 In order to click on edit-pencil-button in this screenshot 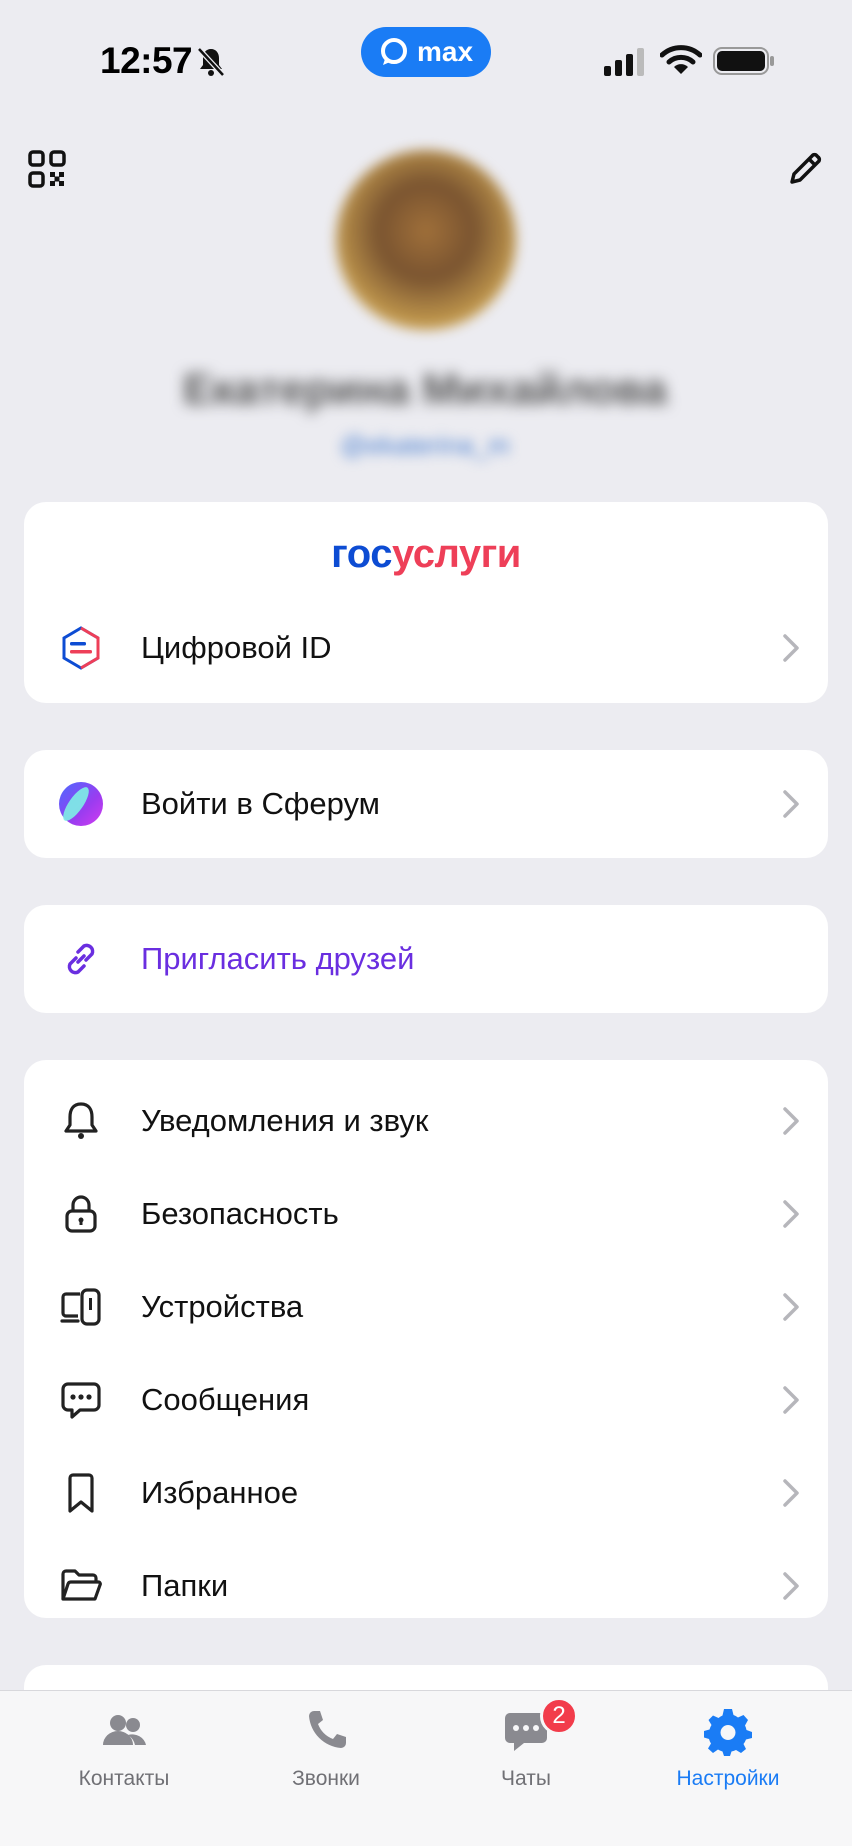, I will do `click(804, 170)`.